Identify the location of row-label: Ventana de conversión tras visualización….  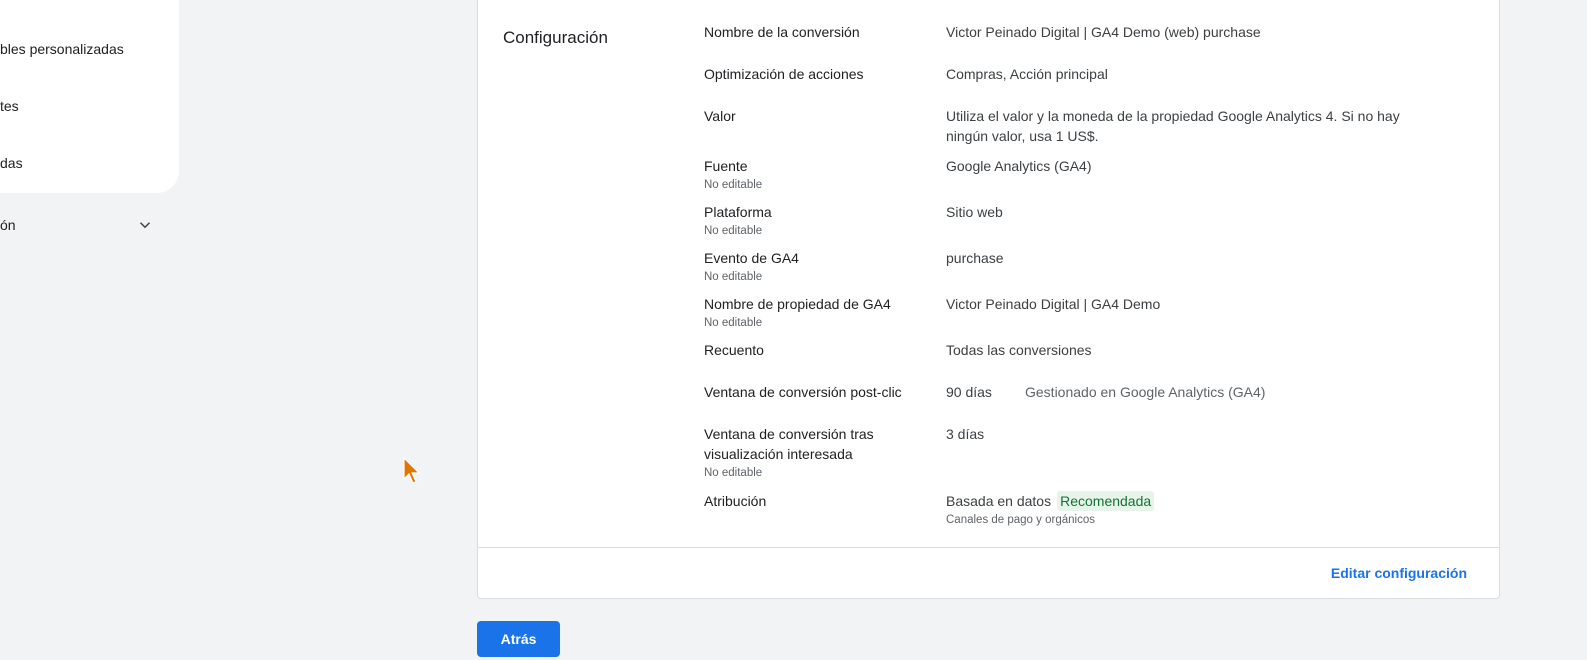
(819, 452).